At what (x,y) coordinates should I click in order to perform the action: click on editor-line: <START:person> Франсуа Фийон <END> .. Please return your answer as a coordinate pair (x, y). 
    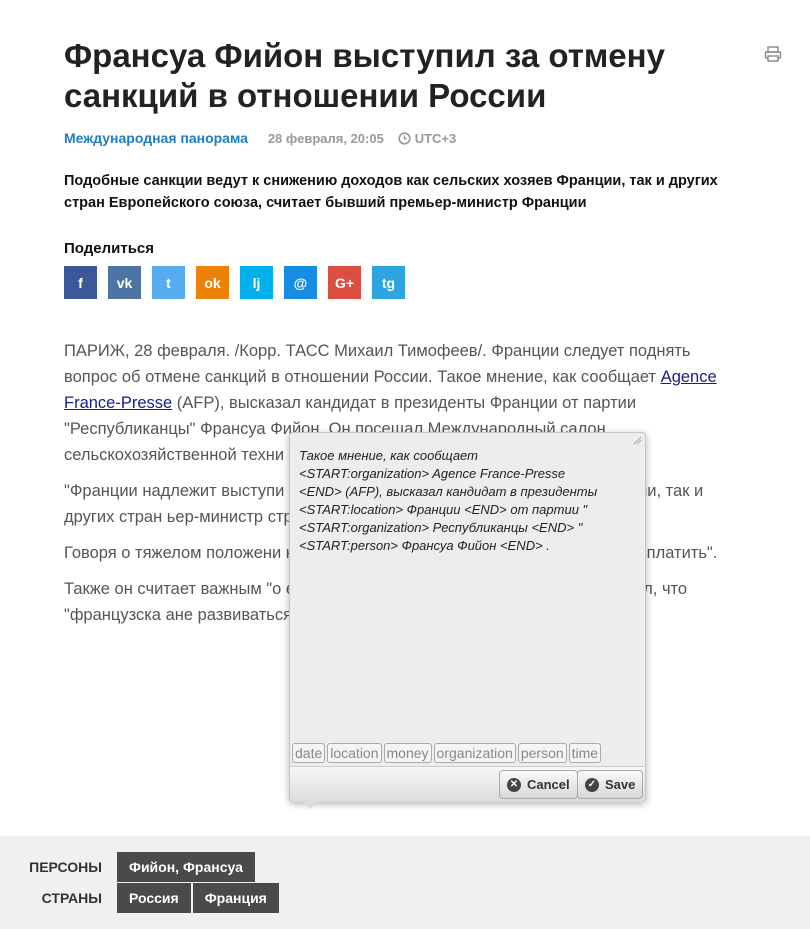
    Looking at the image, I should click on (424, 545).